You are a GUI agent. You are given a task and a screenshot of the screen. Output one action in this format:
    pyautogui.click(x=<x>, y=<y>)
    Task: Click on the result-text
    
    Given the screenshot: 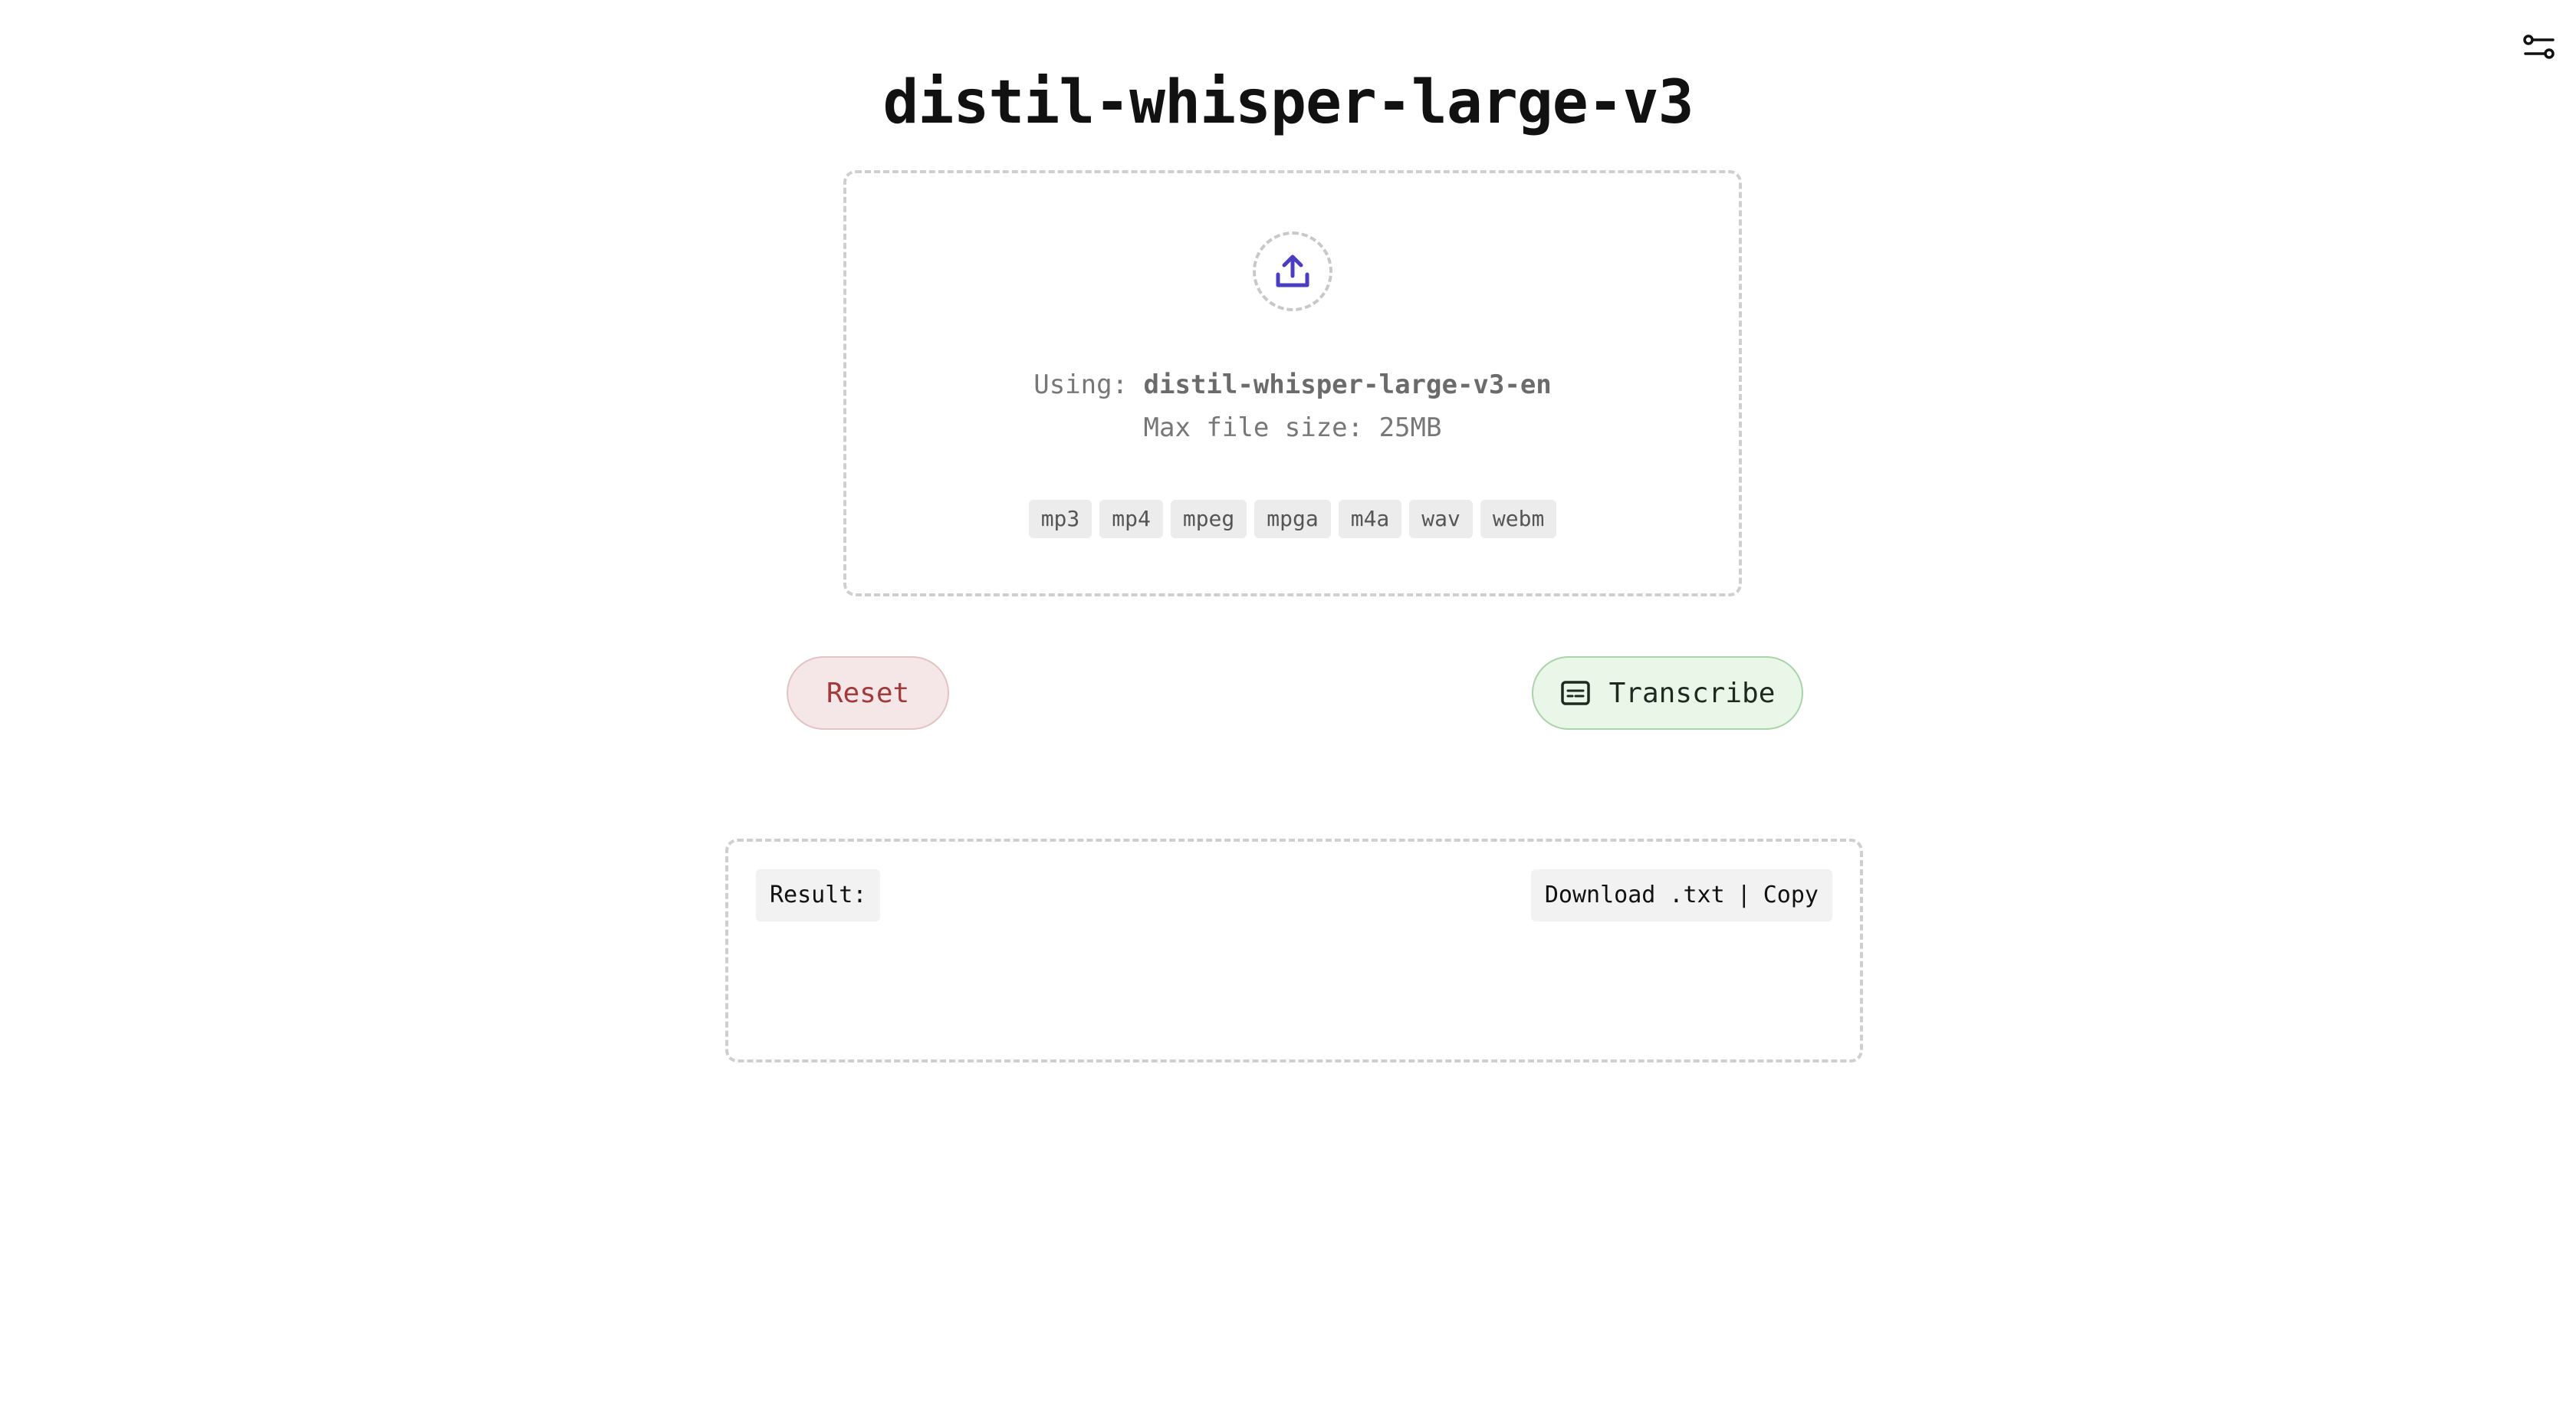 What is the action you would take?
    pyautogui.click(x=1294, y=989)
    